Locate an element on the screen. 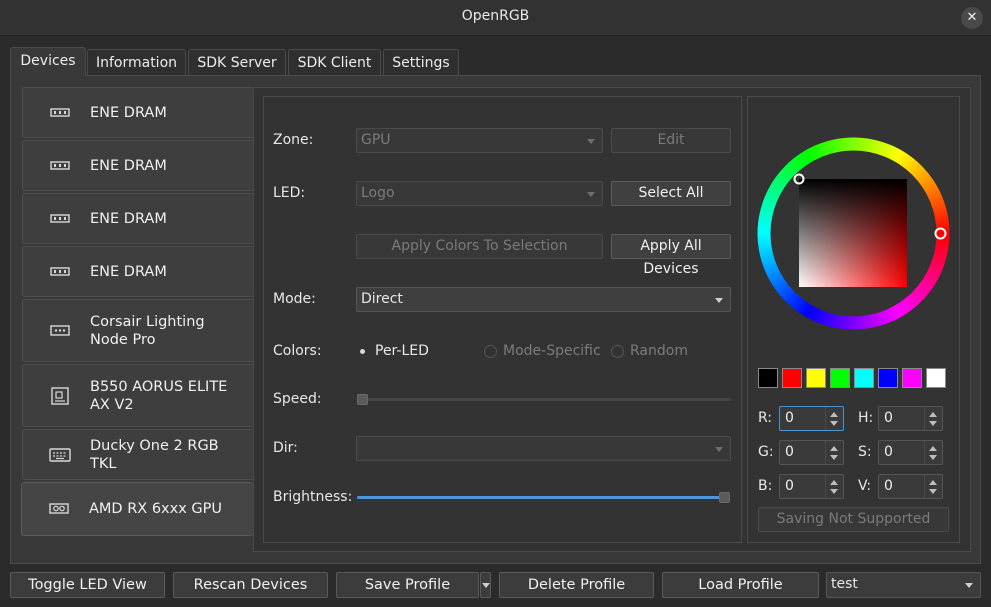  device-item: Corsair Lighting Node Pro is located at coordinates (138, 330).